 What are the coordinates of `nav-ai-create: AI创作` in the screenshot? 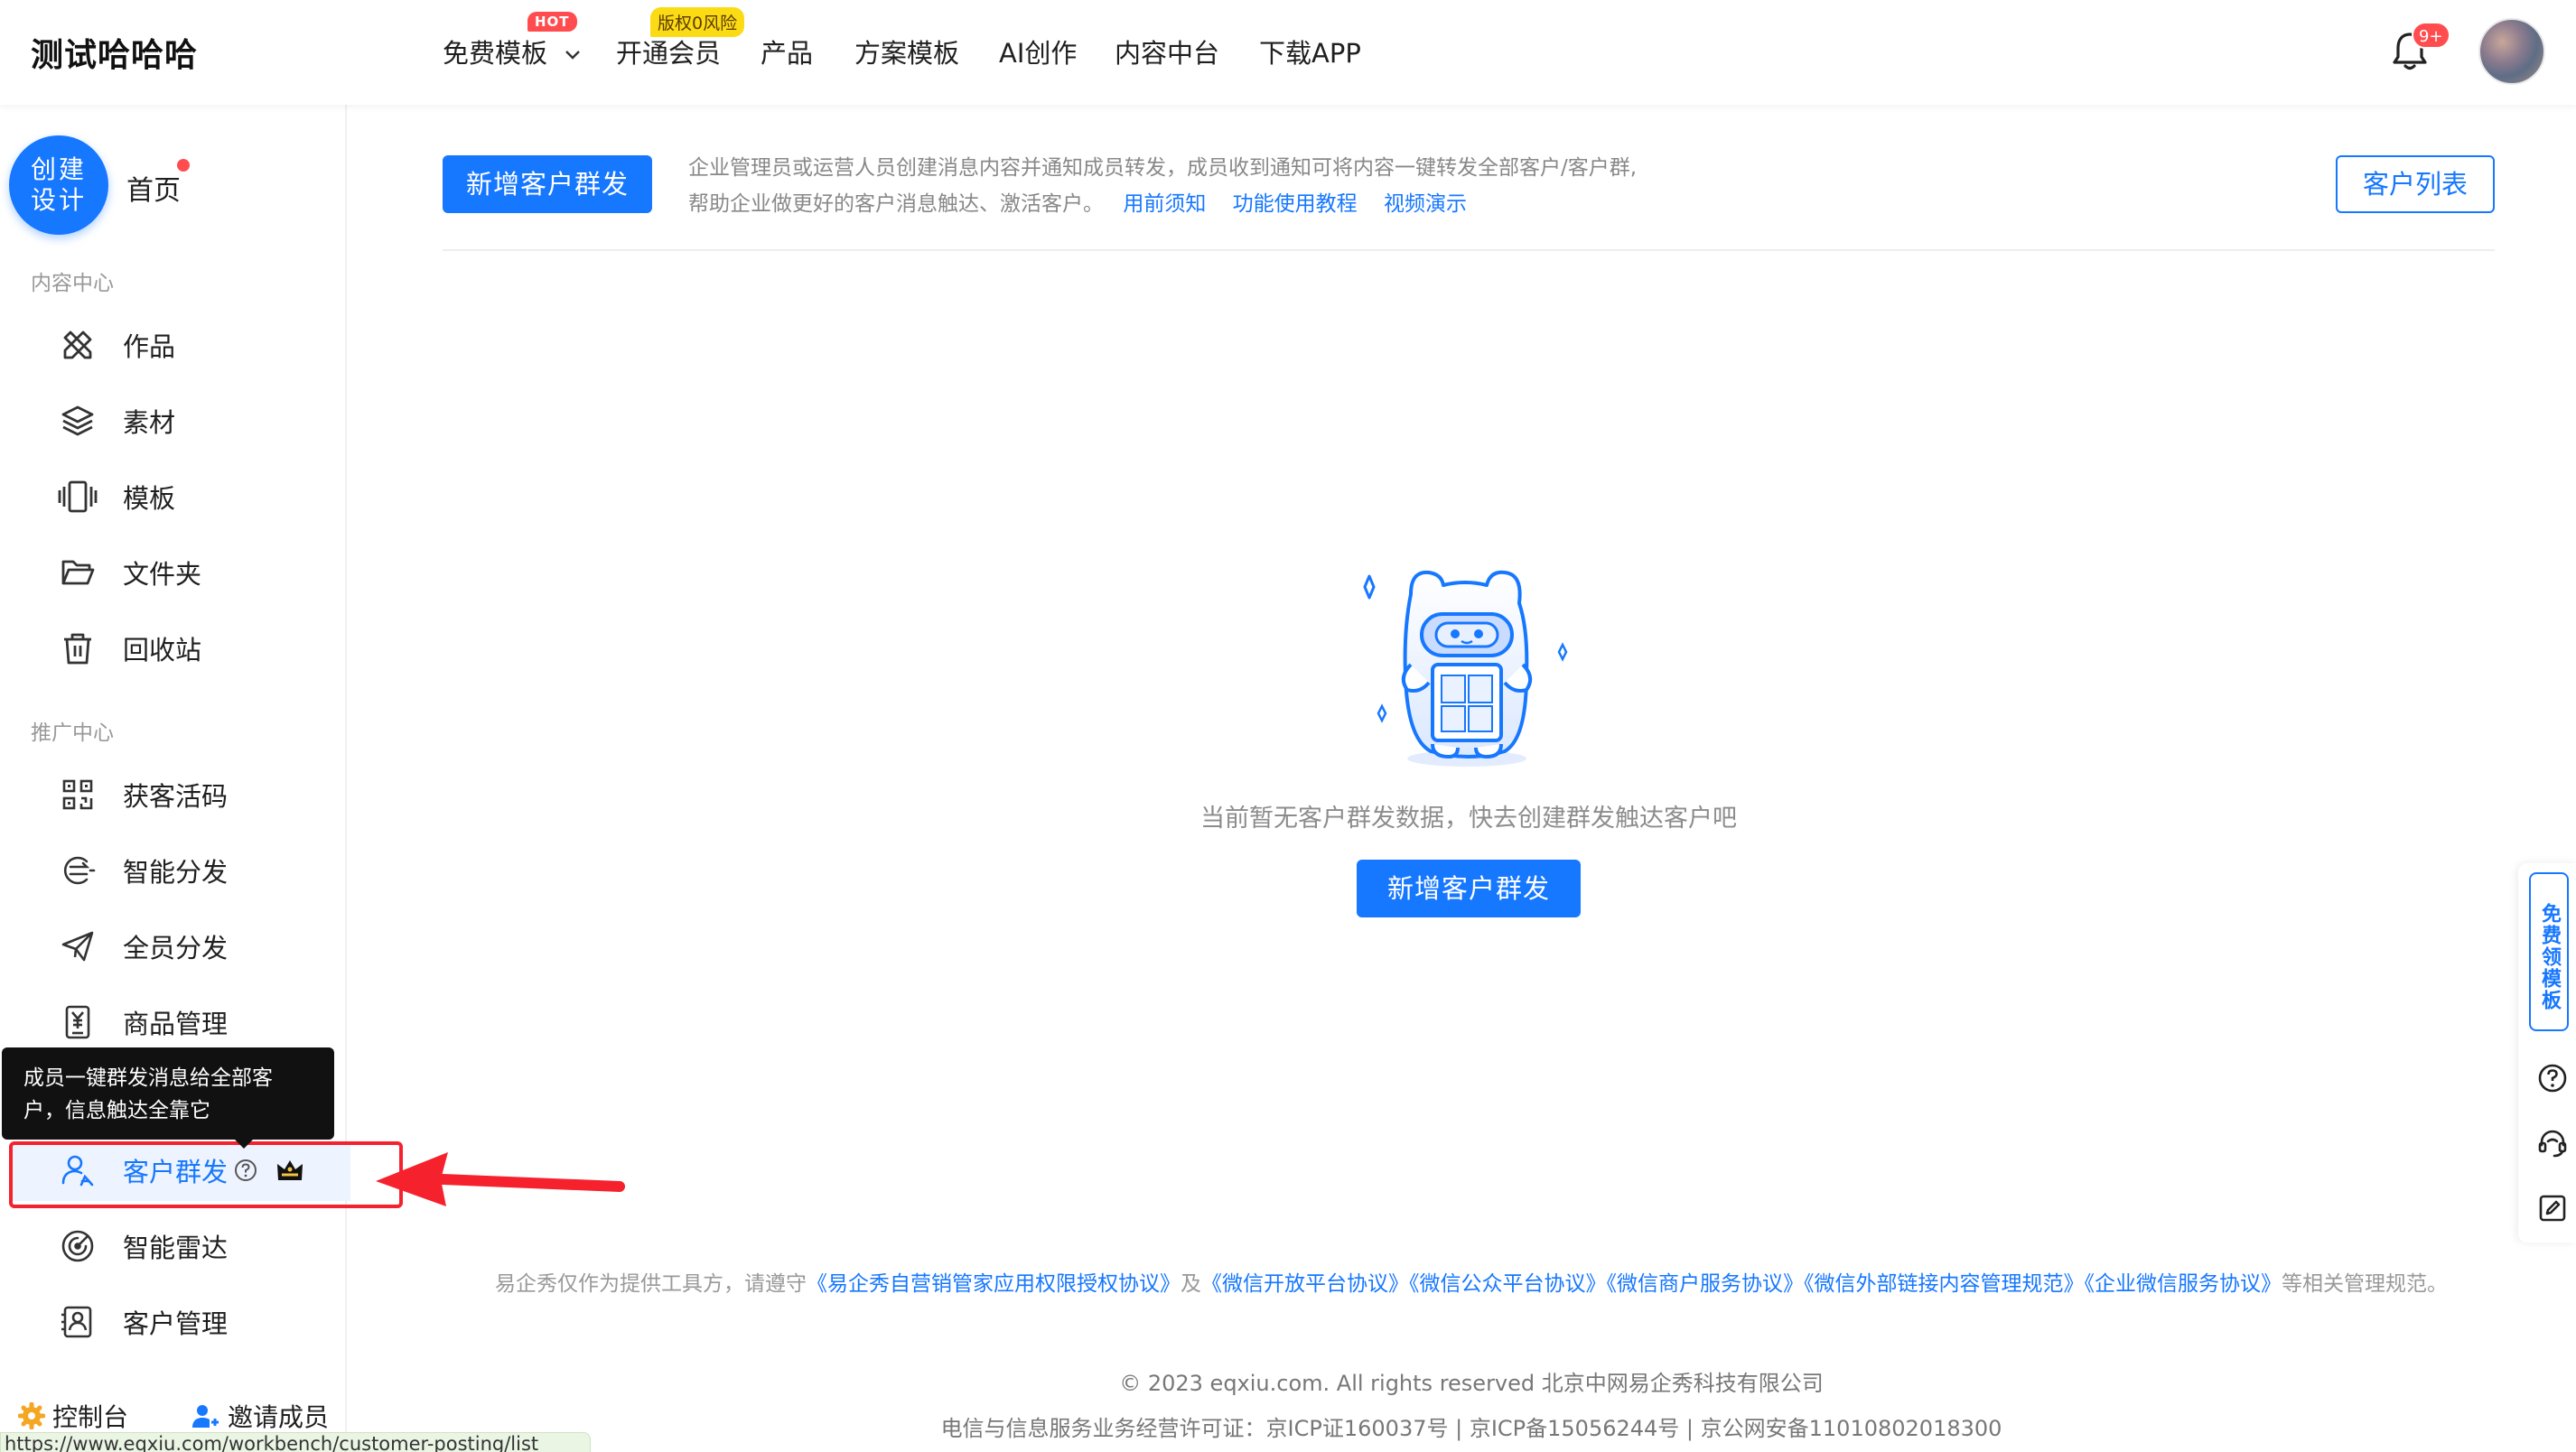 It's located at (1038, 52).